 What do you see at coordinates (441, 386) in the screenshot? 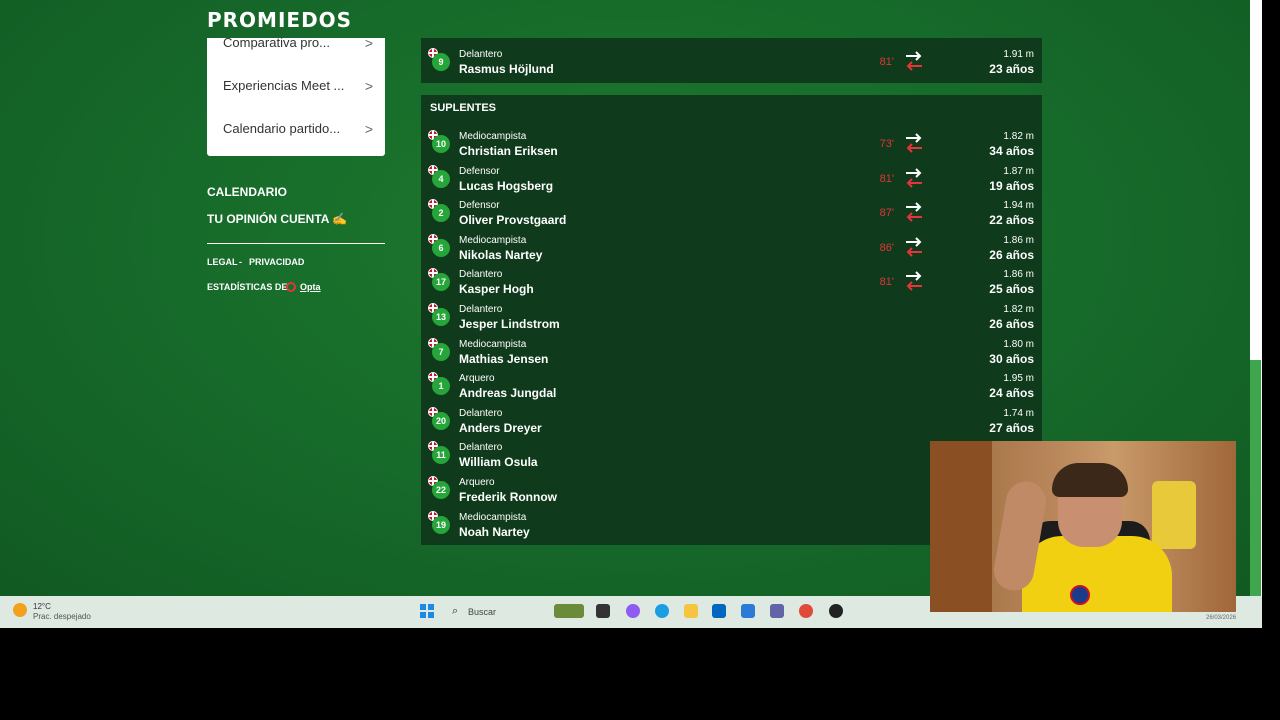
I see `shirt-number: 1` at bounding box center [441, 386].